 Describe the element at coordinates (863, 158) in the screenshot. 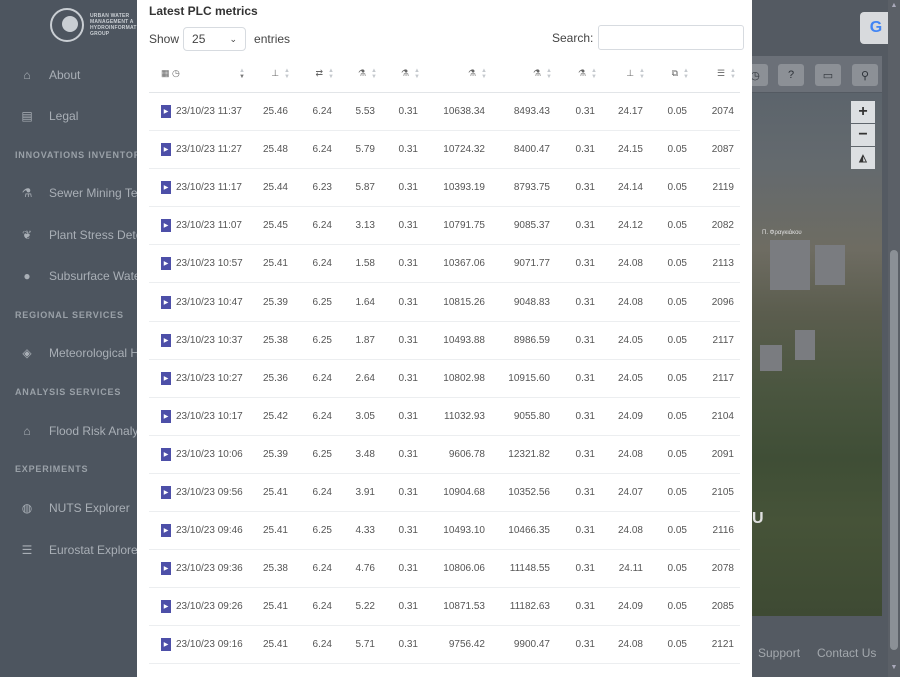

I see `compass-icon: ◭` at that location.